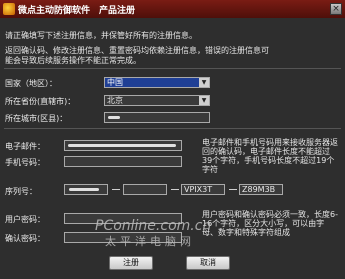  What do you see at coordinates (150, 241) in the screenshot?
I see `watermark-cn: 太平洋电脑网` at bounding box center [150, 241].